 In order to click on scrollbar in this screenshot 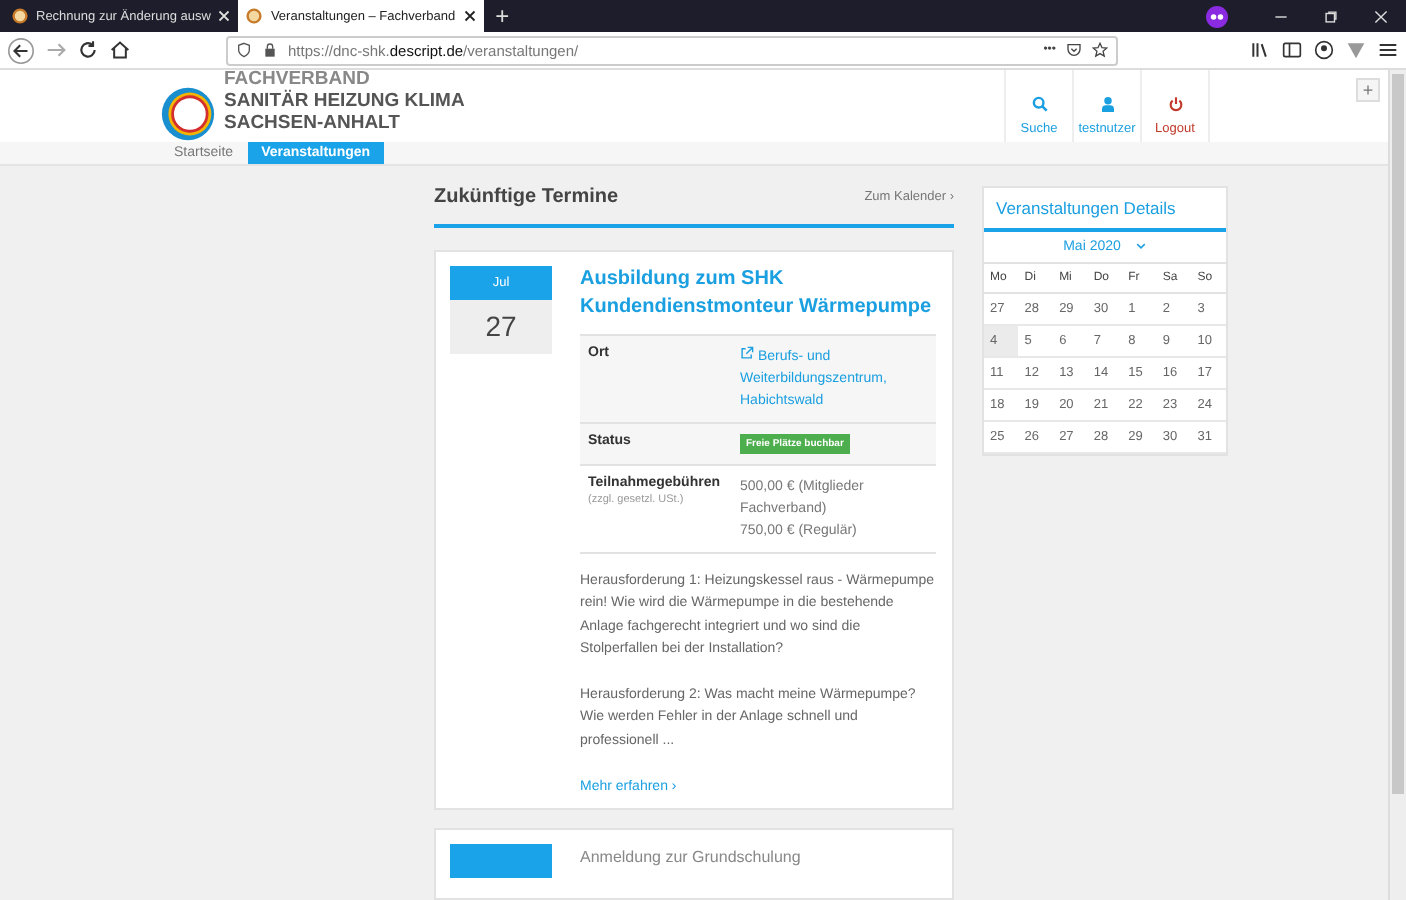, I will do `click(1397, 485)`.